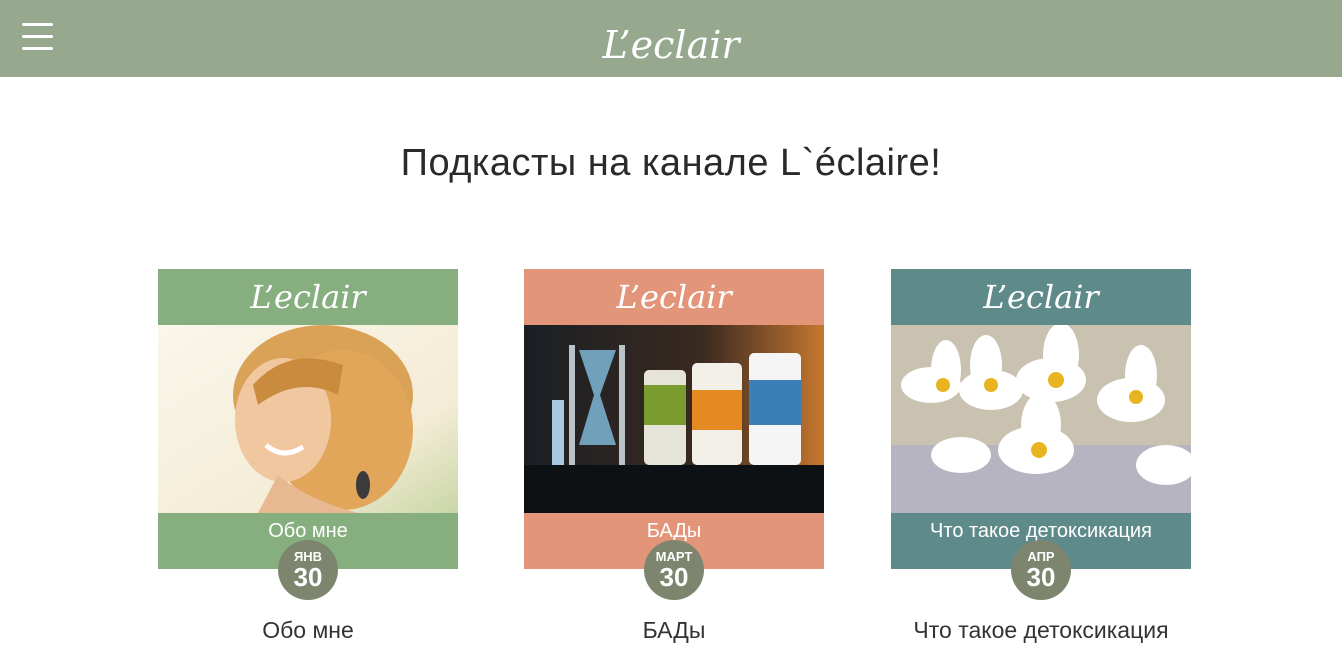 The image size is (1342, 648). I want to click on flowers-photo, so click(1041, 419).